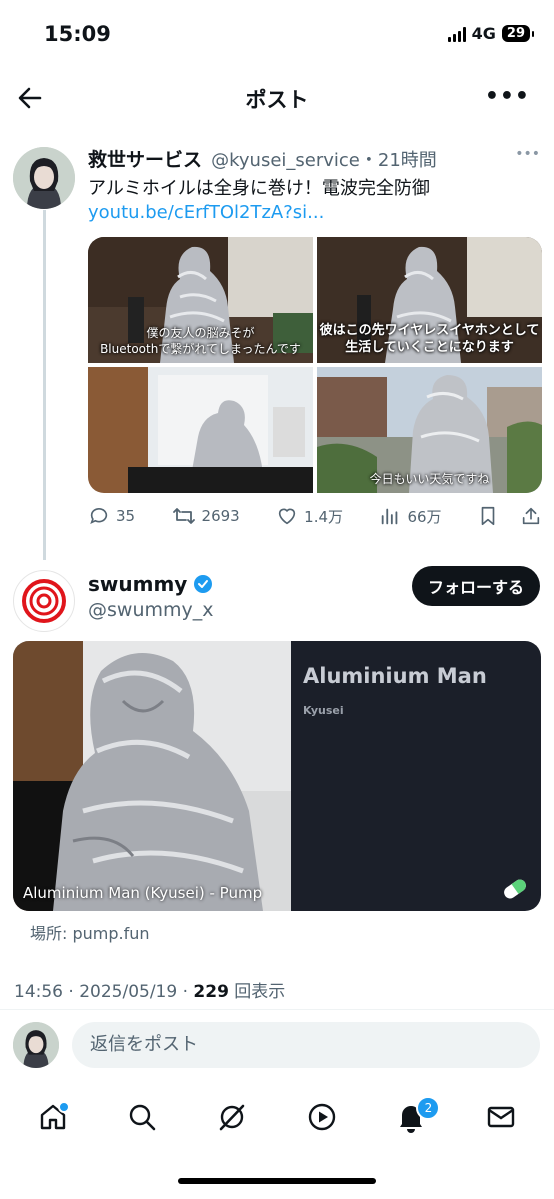 Image resolution: width=554 pixels, height=1199 pixels. Describe the element at coordinates (429, 300) in the screenshot. I see `media-image-2: 彼はこの先ワイヤレスイヤホンとして 生活していくことになります` at that location.